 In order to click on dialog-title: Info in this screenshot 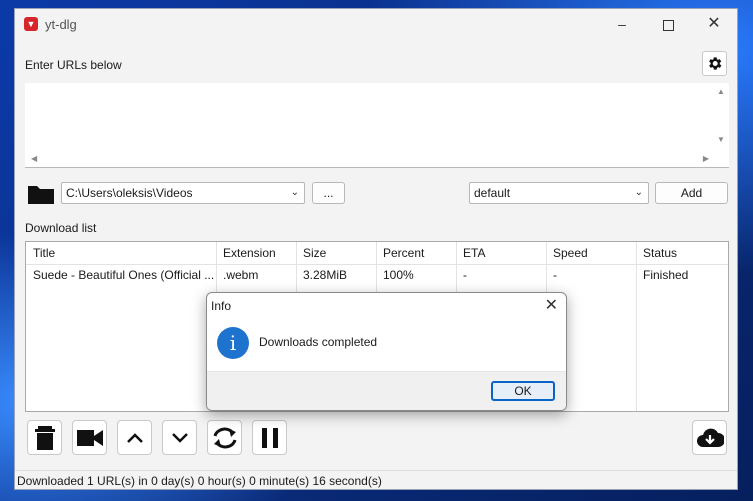, I will do `click(221, 306)`.